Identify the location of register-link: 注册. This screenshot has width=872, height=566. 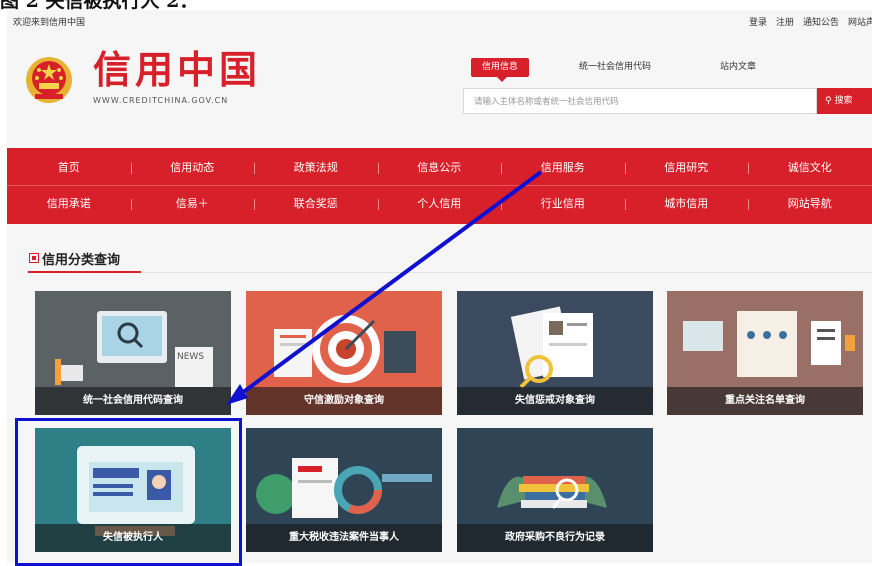
(785, 21).